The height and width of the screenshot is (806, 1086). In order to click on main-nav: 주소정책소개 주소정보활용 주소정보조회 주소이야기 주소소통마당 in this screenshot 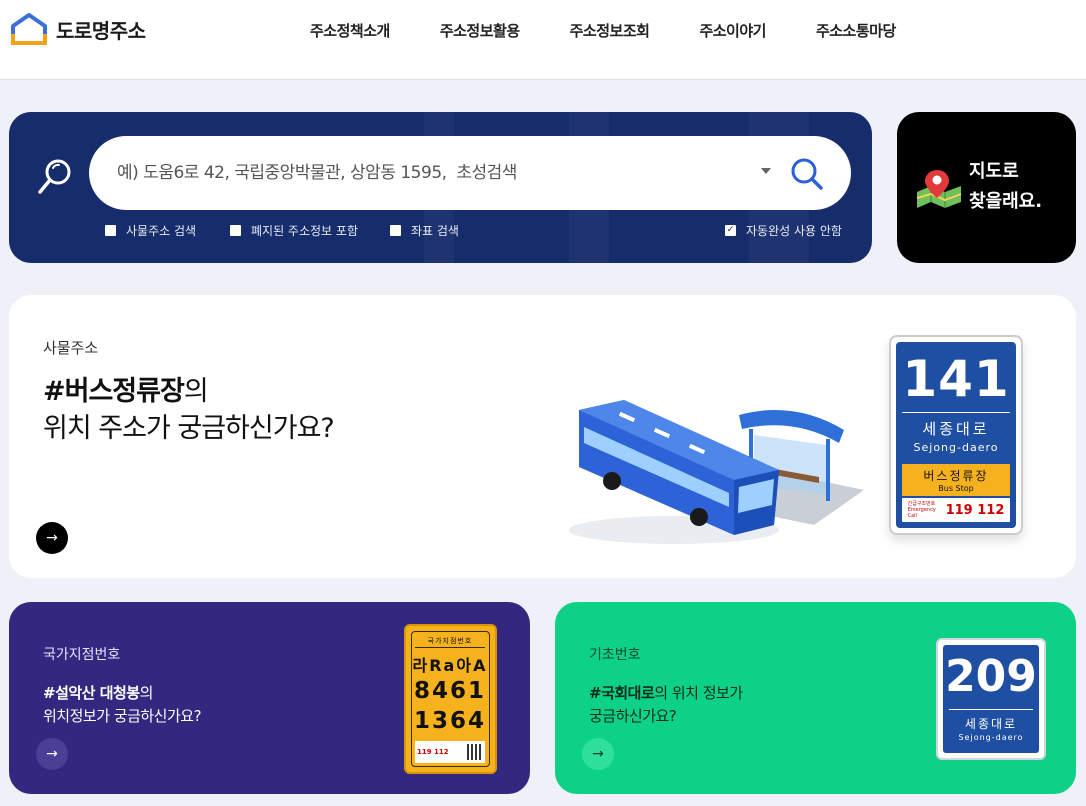, I will do `click(628, 30)`.